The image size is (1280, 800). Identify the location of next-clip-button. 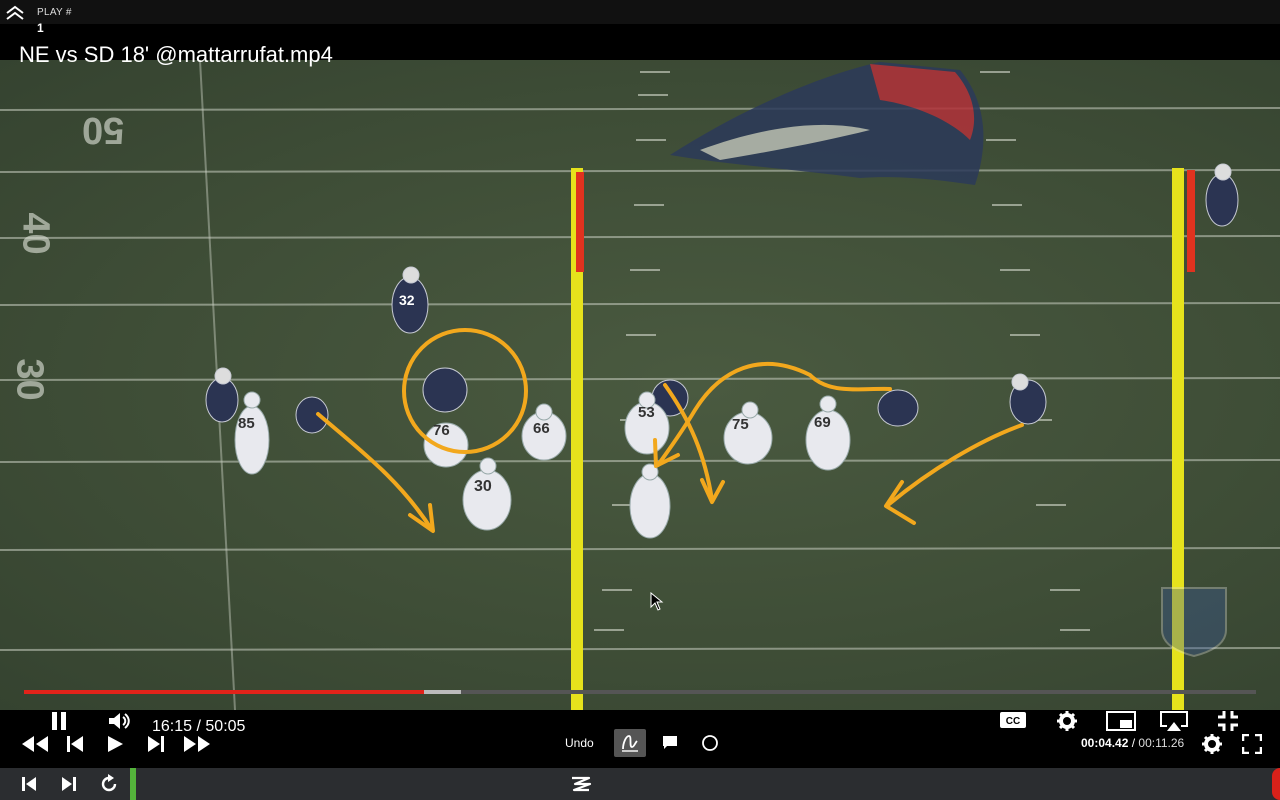
(69, 784).